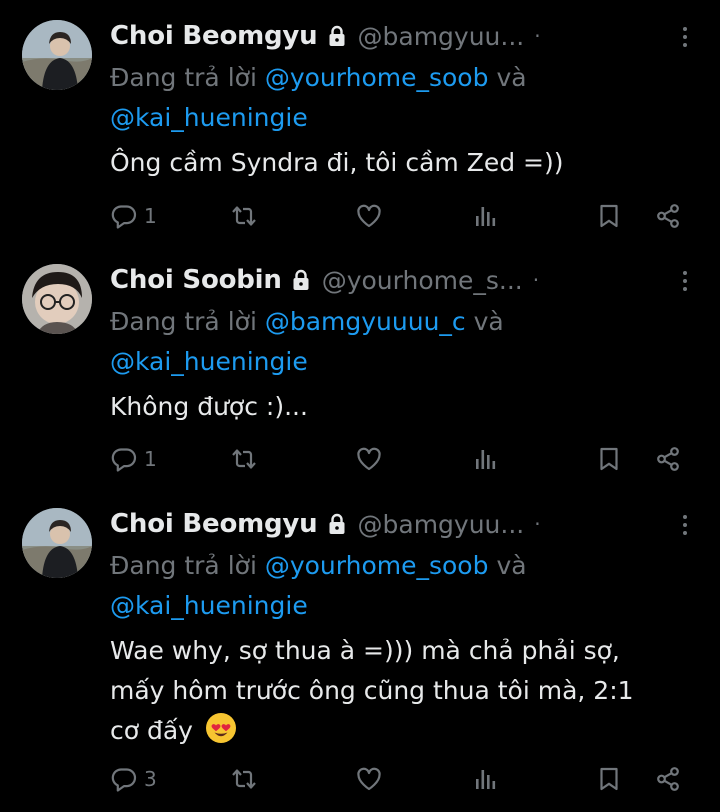 This screenshot has width=720, height=812. Describe the element at coordinates (196, 280) in the screenshot. I see `display-name: Choi Soobin` at that location.